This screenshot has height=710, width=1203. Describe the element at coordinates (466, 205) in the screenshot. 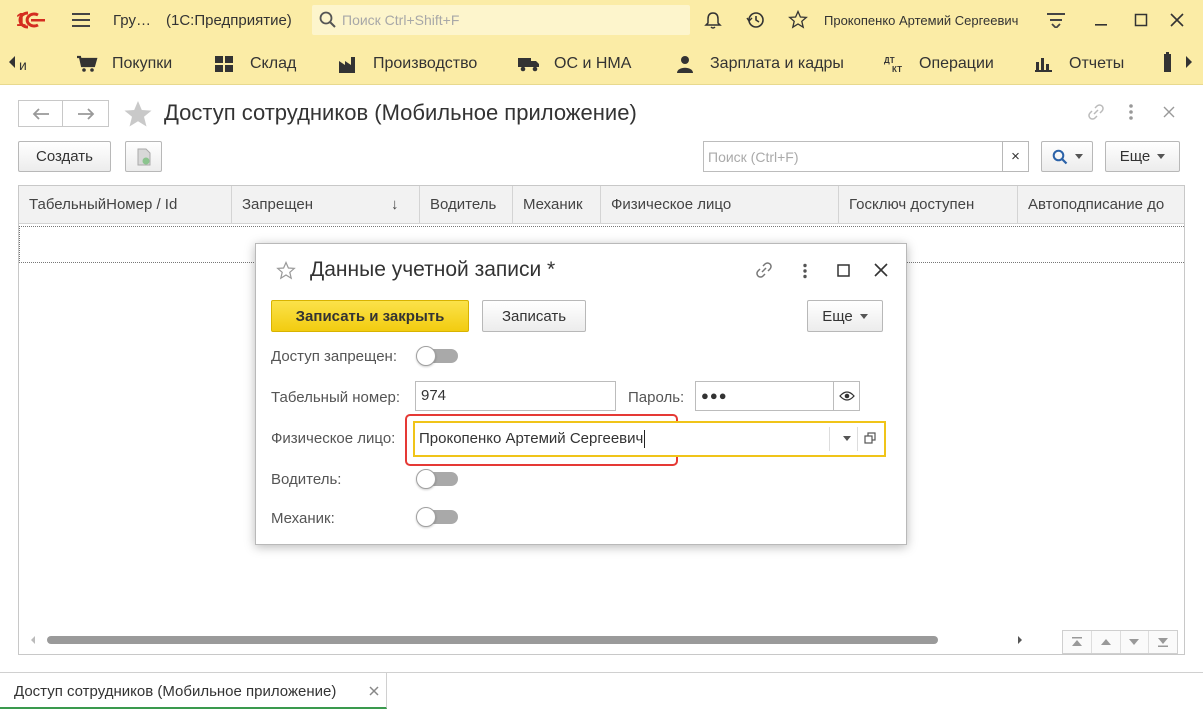

I see `column-driver: Водитель` at that location.